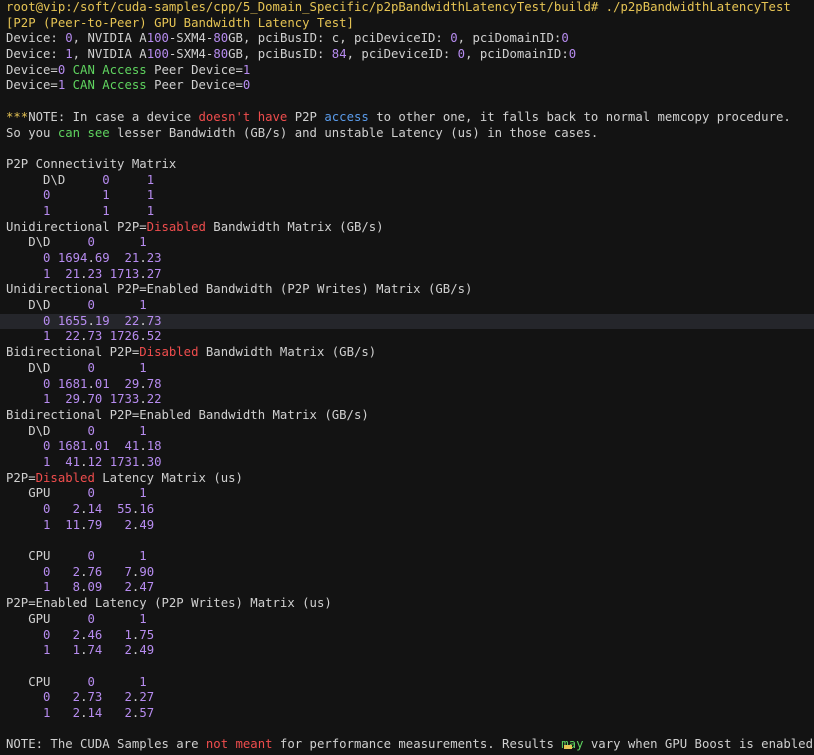 The image size is (814, 755). I want to click on terminal-text-segment: Device=, so click(32, 85).